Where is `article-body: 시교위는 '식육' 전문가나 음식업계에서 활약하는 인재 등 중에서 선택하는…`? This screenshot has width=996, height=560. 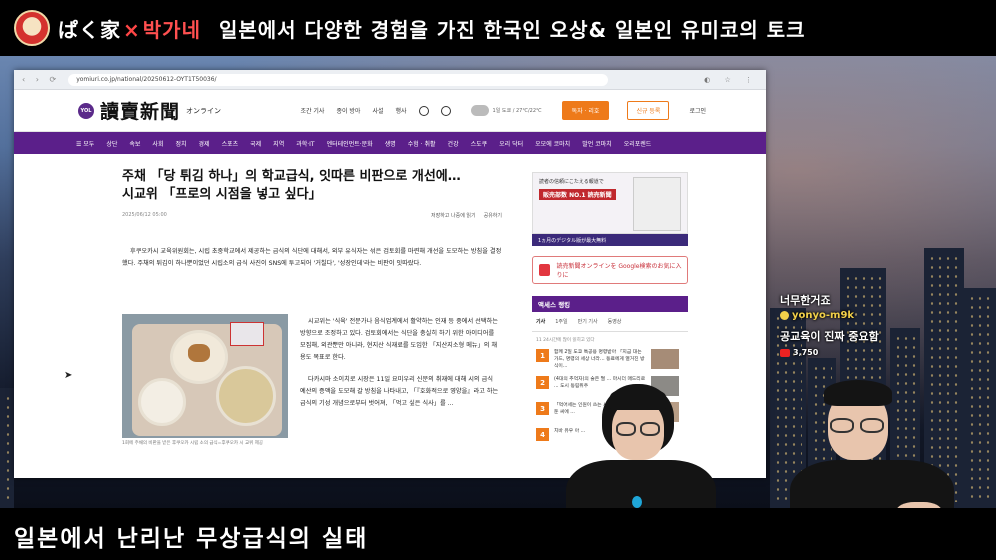
article-body: 시교위는 '식육' 전문가나 음식업계에서 활약하는 인재 등 중에서 선택하는… is located at coordinates (399, 362).